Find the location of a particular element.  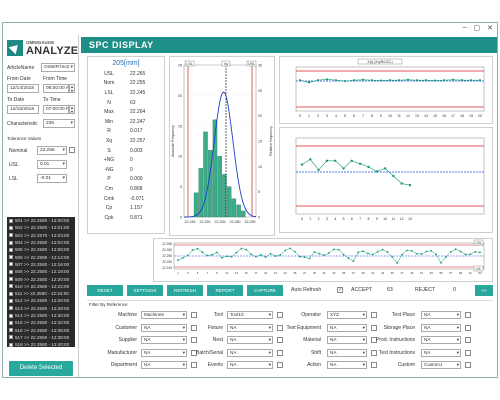

capture-button: CAPTURE is located at coordinates (265, 290).